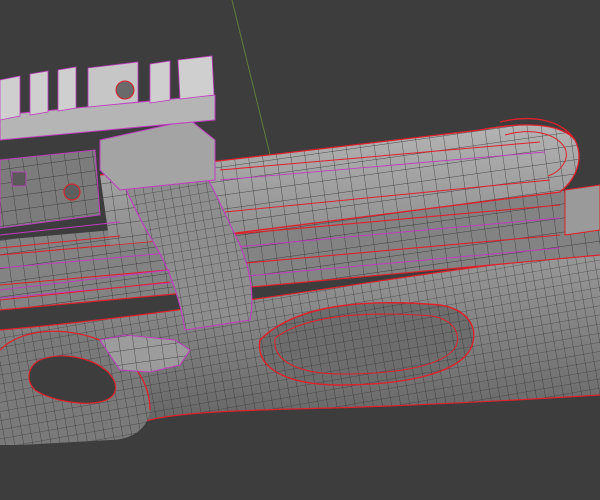 This screenshot has height=500, width=600. Describe the element at coordinates (72, 192) in the screenshot. I see `screw-icon` at that location.